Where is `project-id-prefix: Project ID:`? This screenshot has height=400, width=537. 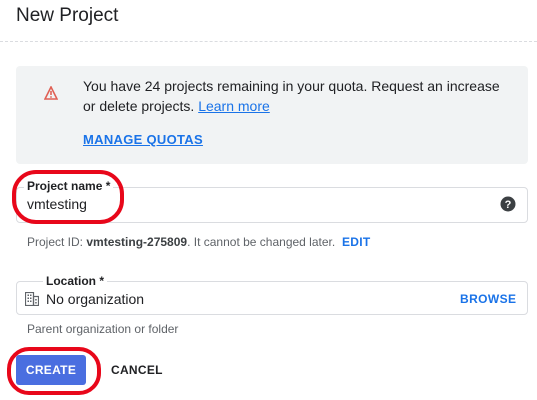
project-id-prefix: Project ID: is located at coordinates (55, 242).